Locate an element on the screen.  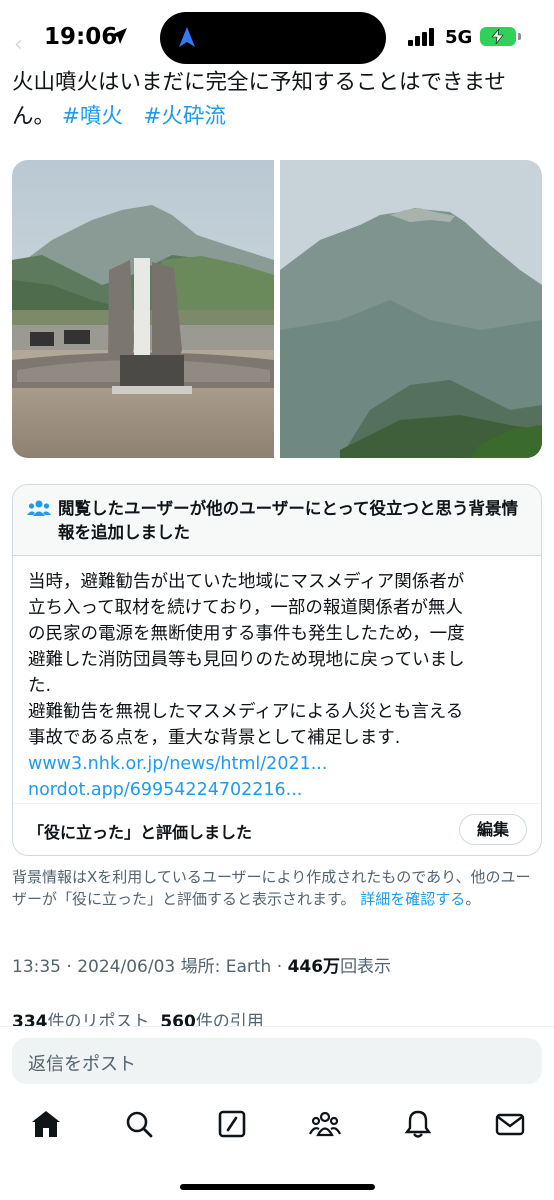
tweet-meta: 13:35 · 2024/06/03 場所: Earth · 446万回表示 is located at coordinates (202, 967).